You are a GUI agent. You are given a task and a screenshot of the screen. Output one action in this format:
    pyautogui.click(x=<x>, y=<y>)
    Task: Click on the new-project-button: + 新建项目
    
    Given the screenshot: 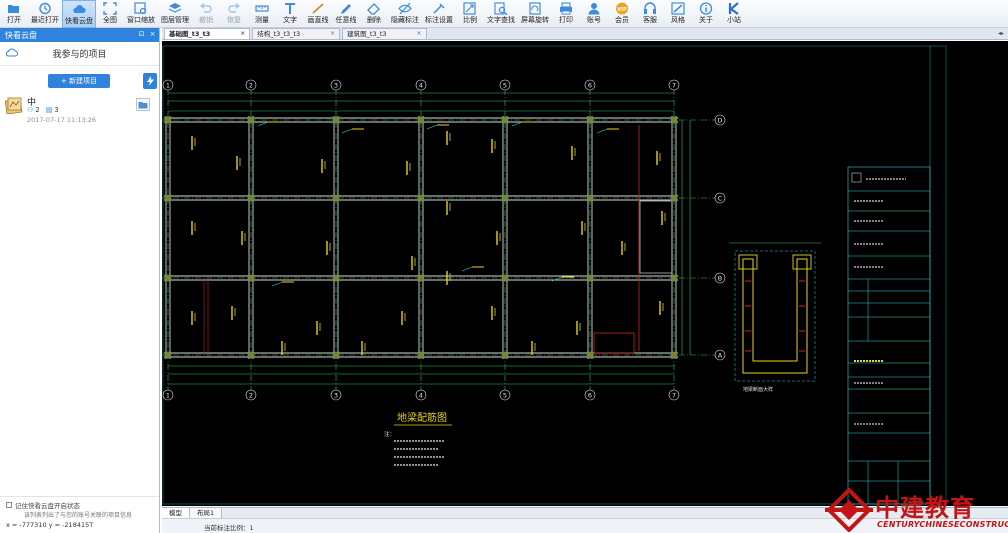 What is the action you would take?
    pyautogui.click(x=79, y=81)
    